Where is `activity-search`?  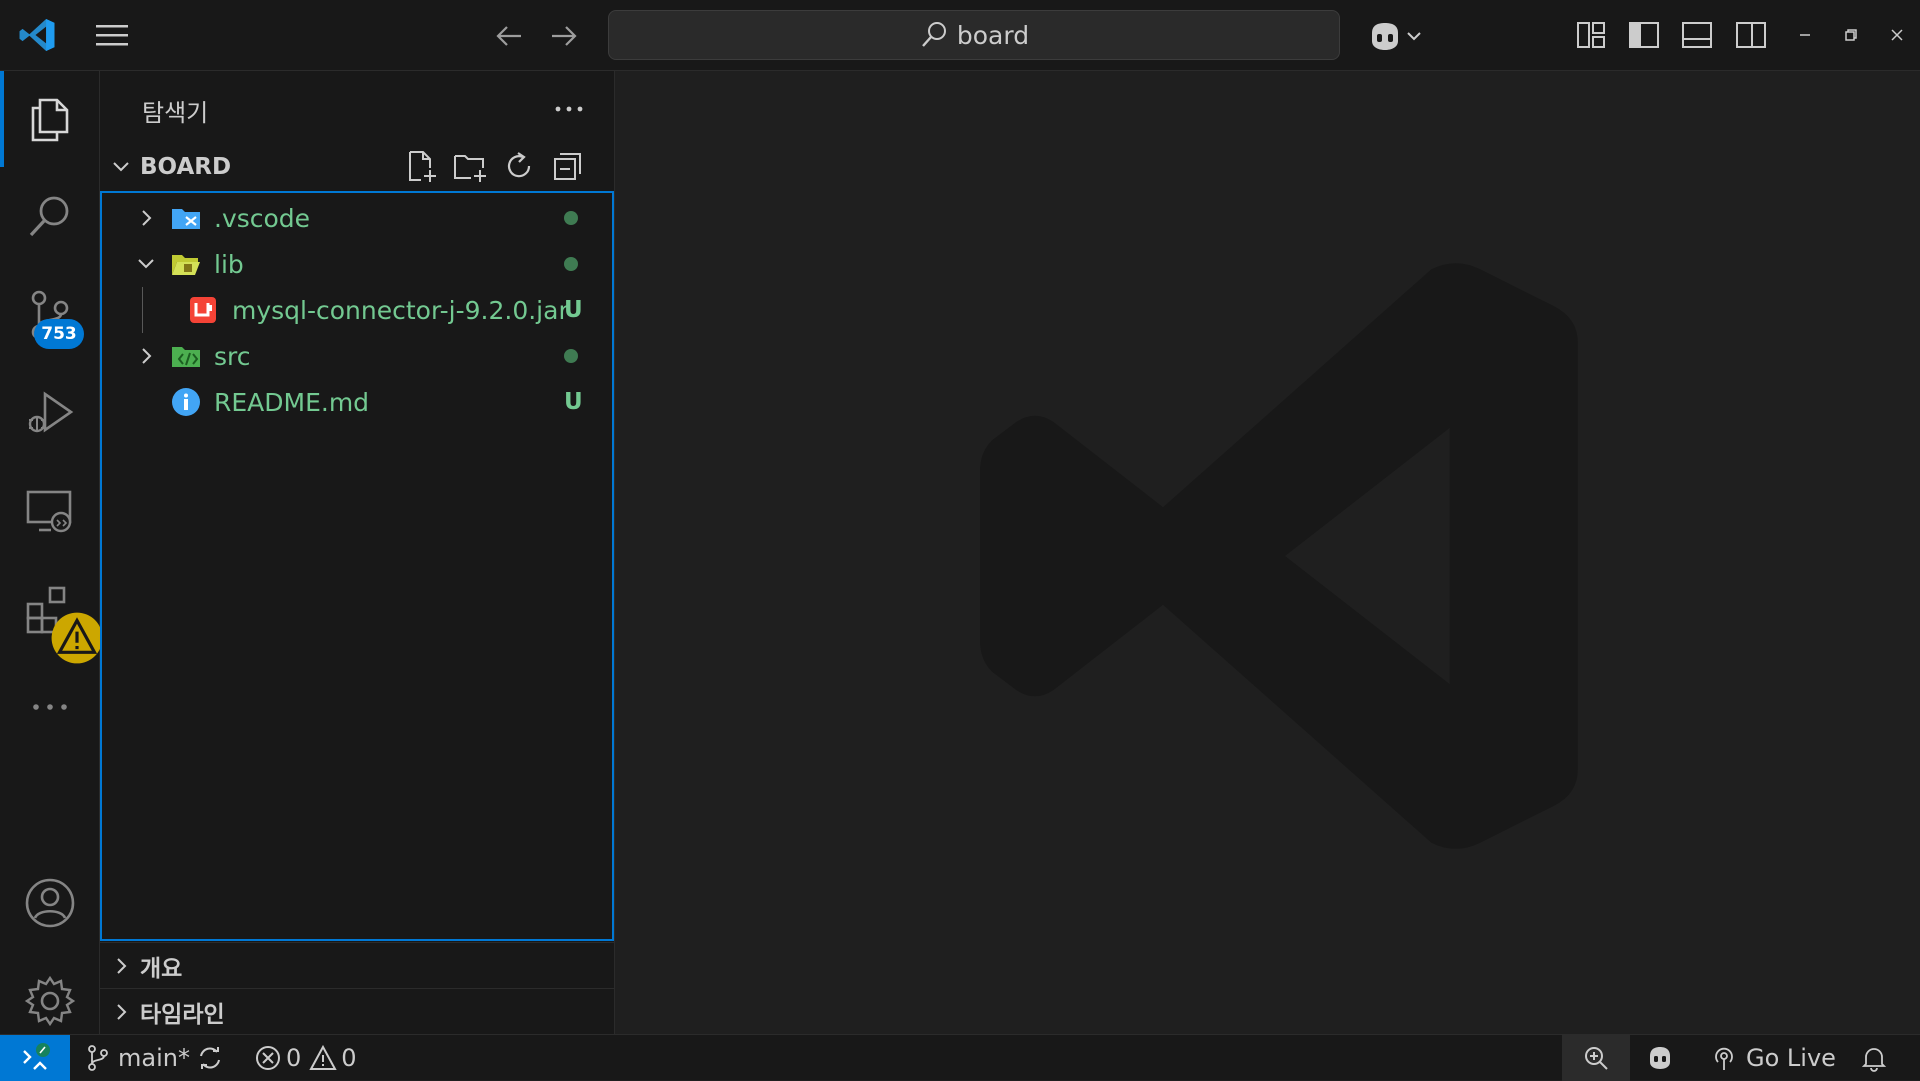
activity-search is located at coordinates (50, 217).